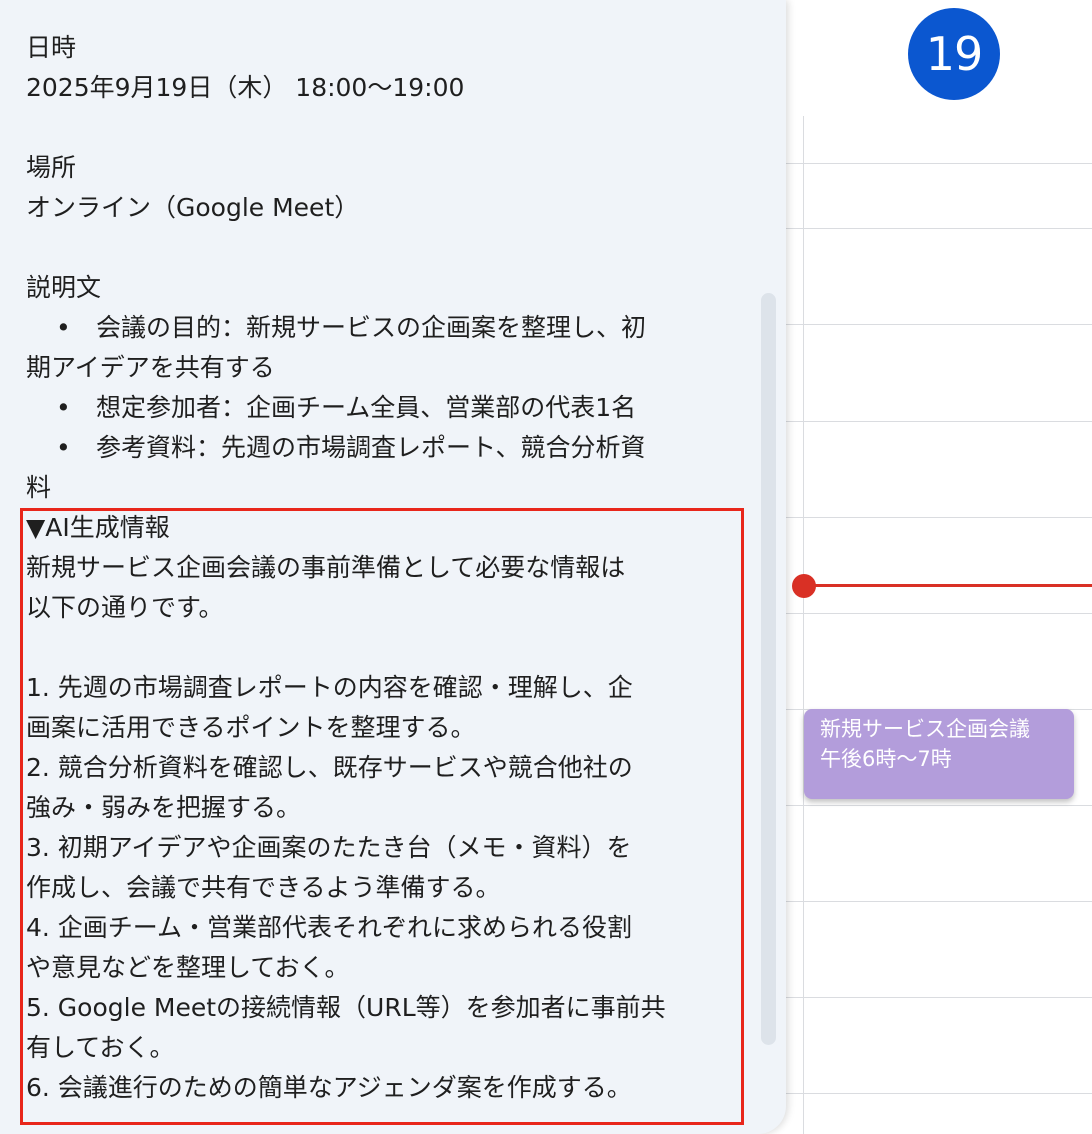 This screenshot has height=1134, width=1092. I want to click on event-chip-title: 新規サービス企画会議, so click(925, 729).